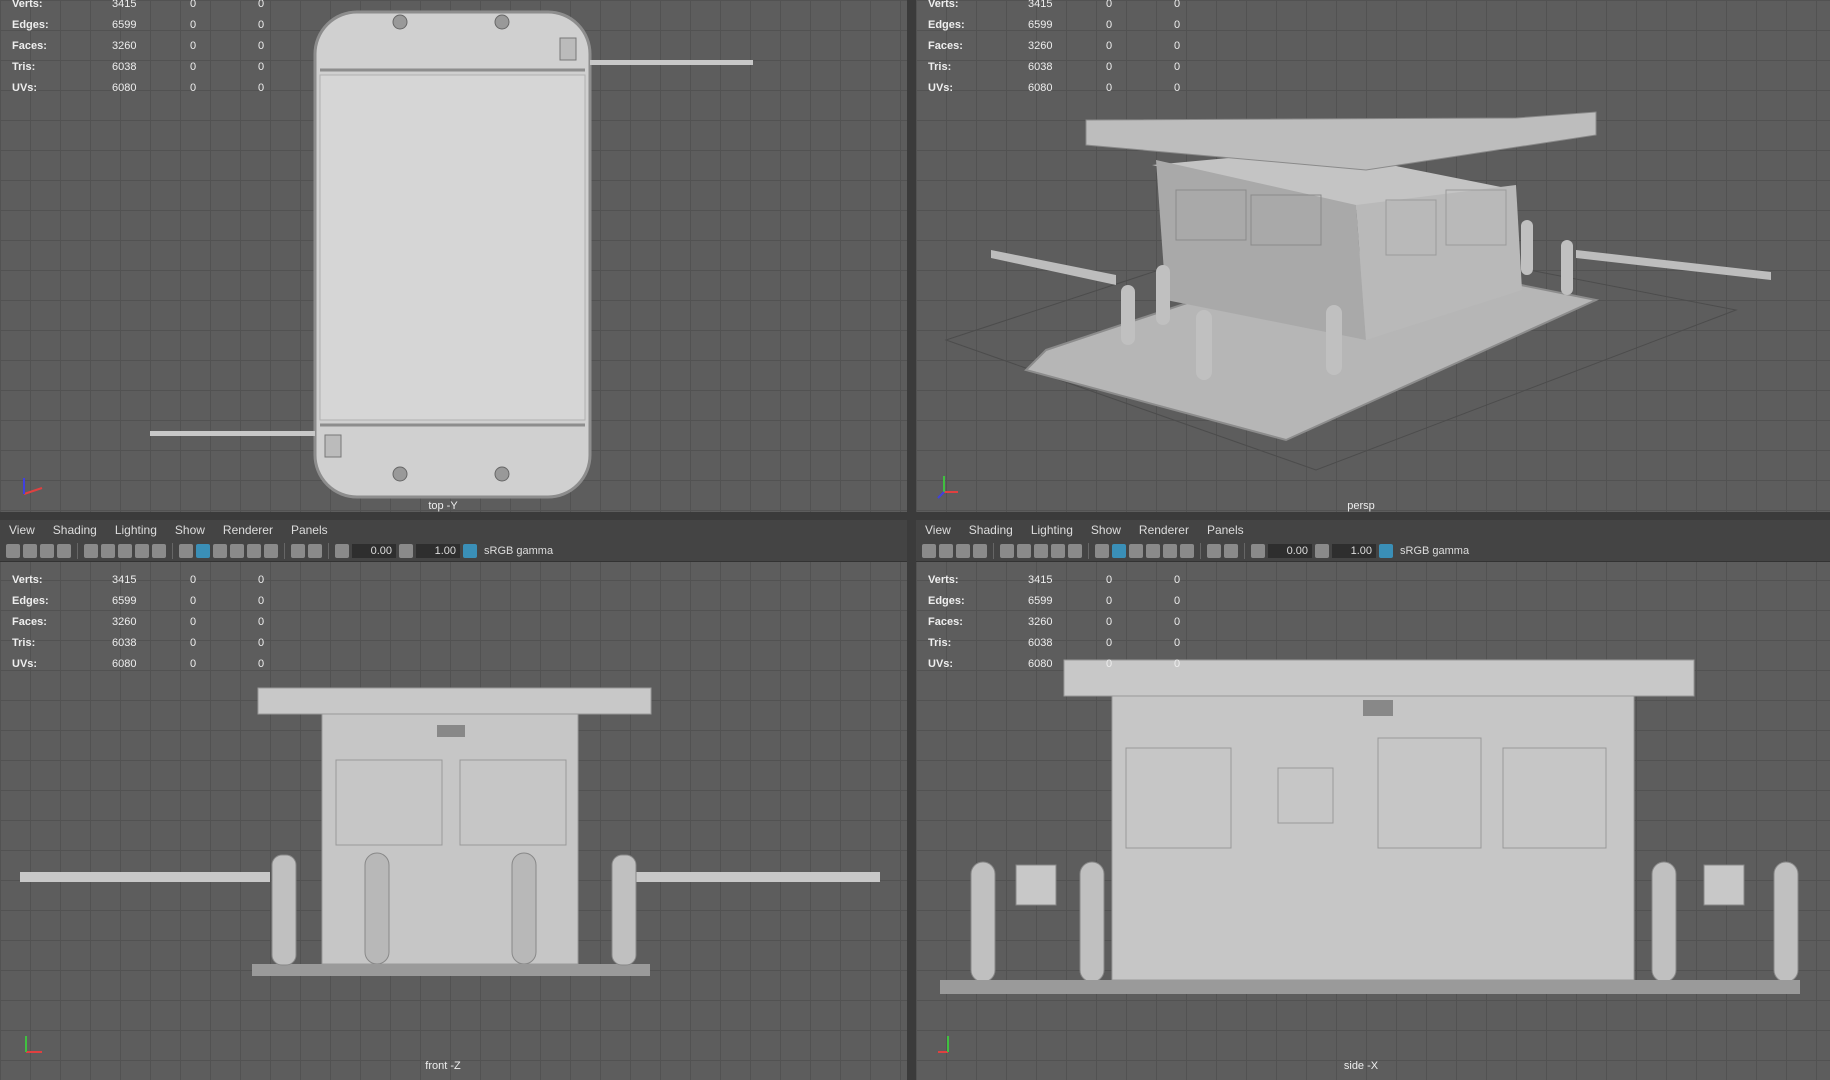 The height and width of the screenshot is (1080, 1830). I want to click on panel-divider-horizontal, so click(915, 516).